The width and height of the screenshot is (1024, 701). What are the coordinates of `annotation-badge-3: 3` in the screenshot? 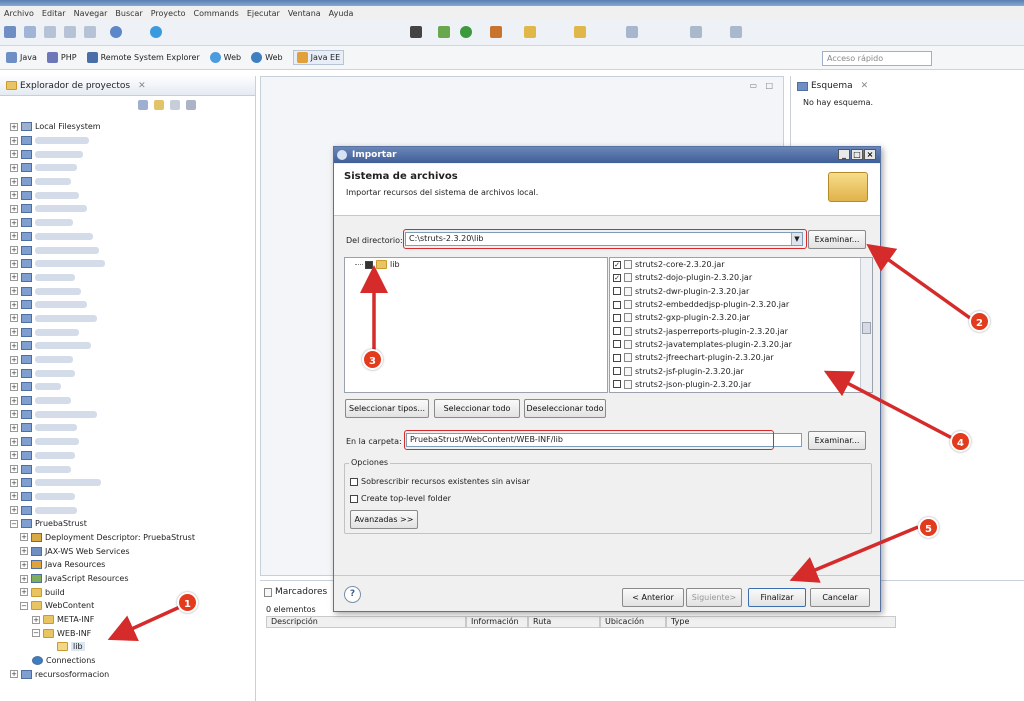 It's located at (372, 359).